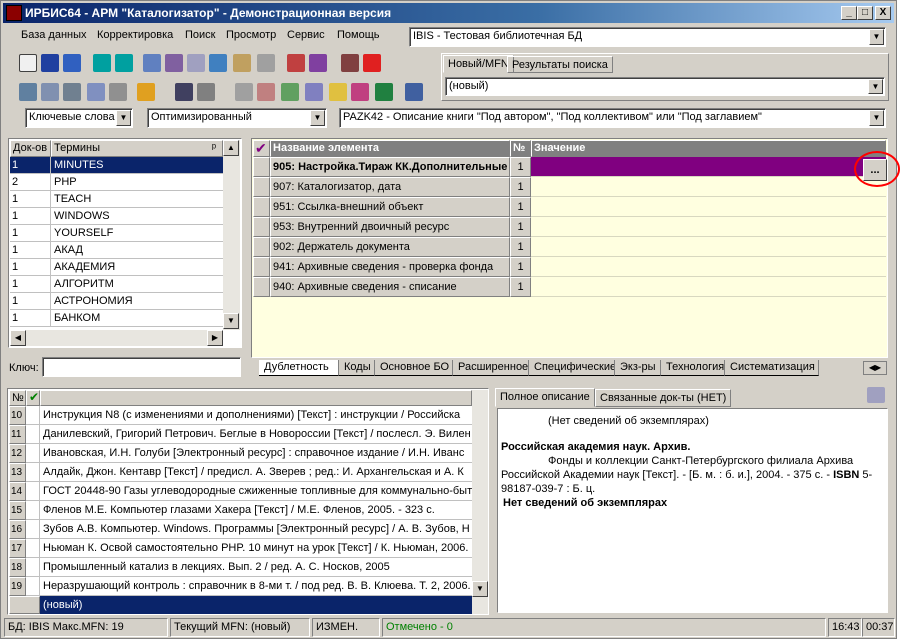 The image size is (907, 639). I want to click on key-input, so click(141, 367).